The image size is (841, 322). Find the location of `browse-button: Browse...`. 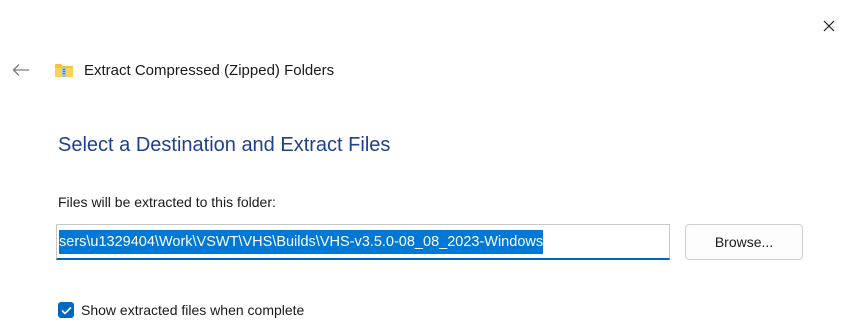

browse-button: Browse... is located at coordinates (744, 242).